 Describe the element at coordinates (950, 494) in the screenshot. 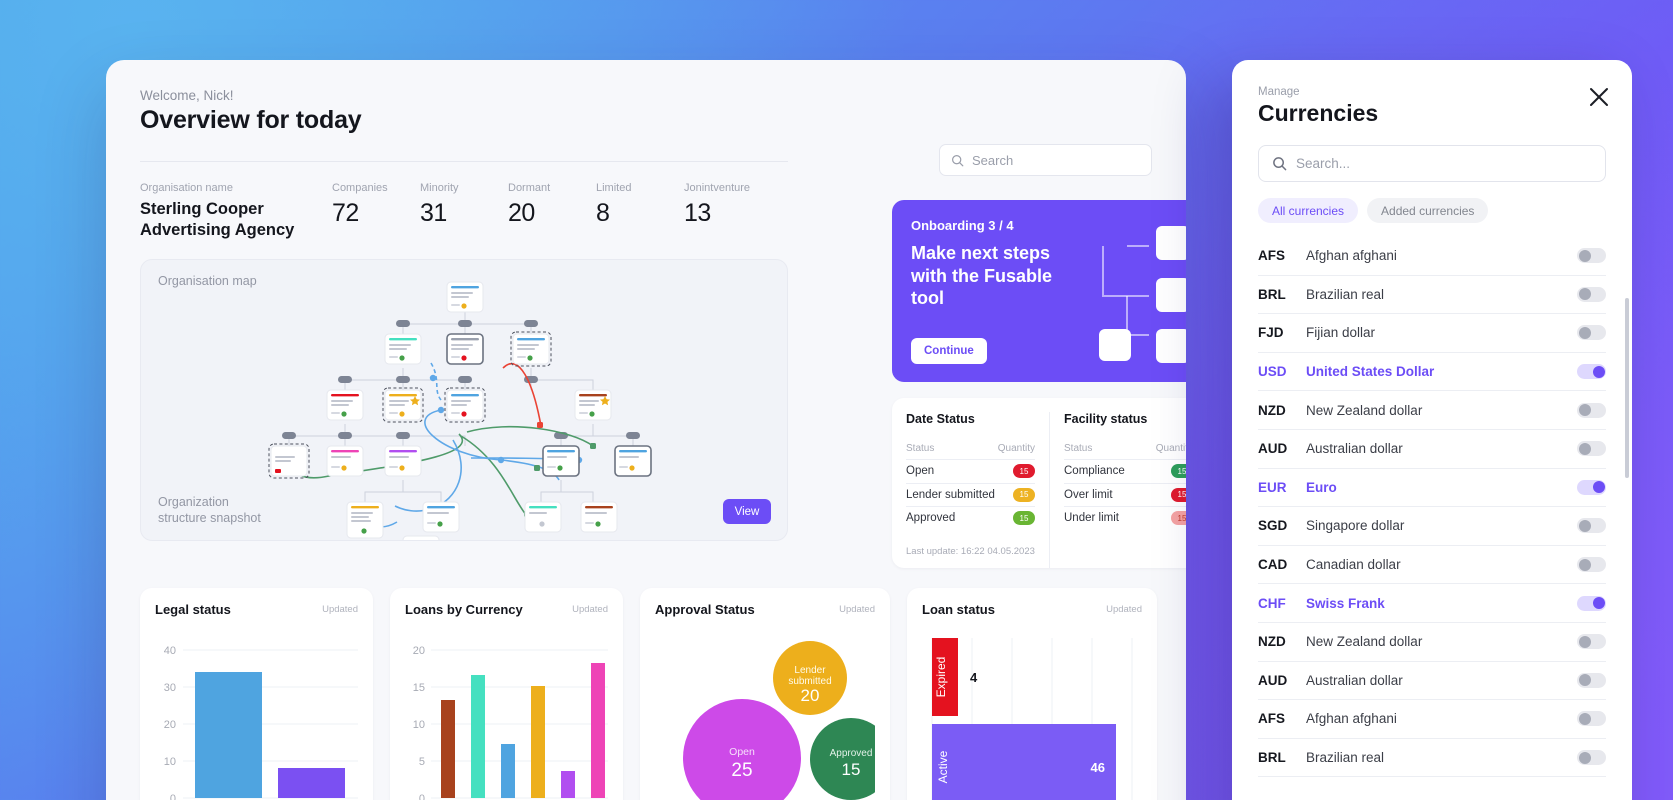

I see `status-label: Lender submitted` at that location.